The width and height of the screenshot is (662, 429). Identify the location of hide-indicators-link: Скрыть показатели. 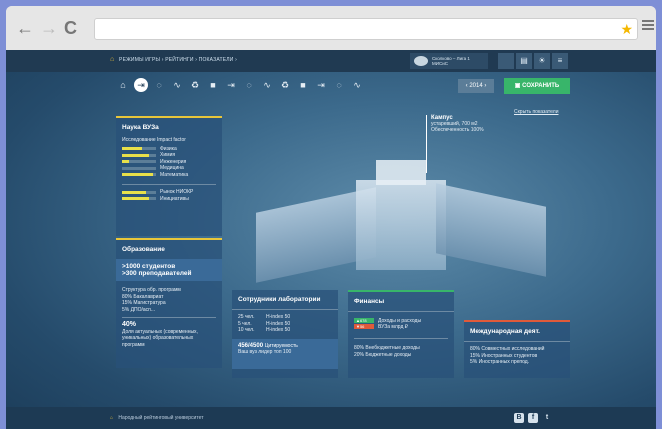
(536, 112).